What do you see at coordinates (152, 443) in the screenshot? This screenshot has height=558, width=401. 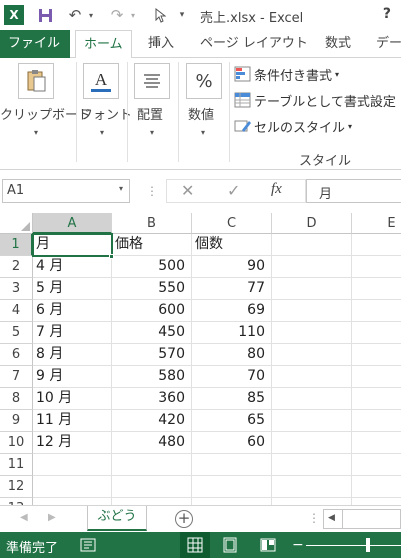 I see `cell-b10: 480` at bounding box center [152, 443].